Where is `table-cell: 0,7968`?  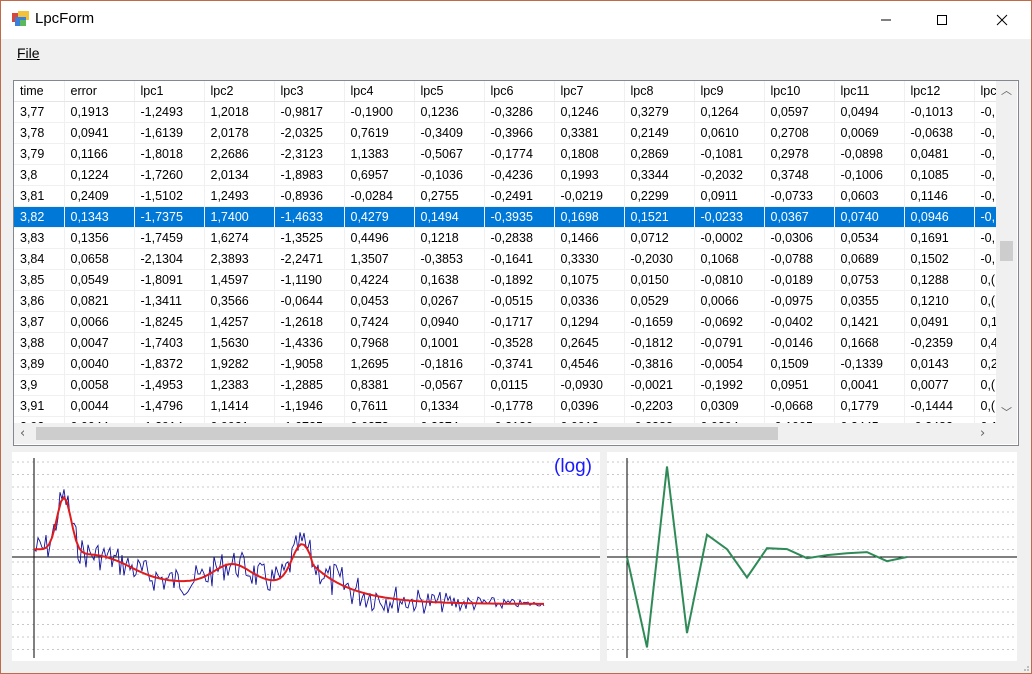
table-cell: 0,7968 is located at coordinates (379, 343).